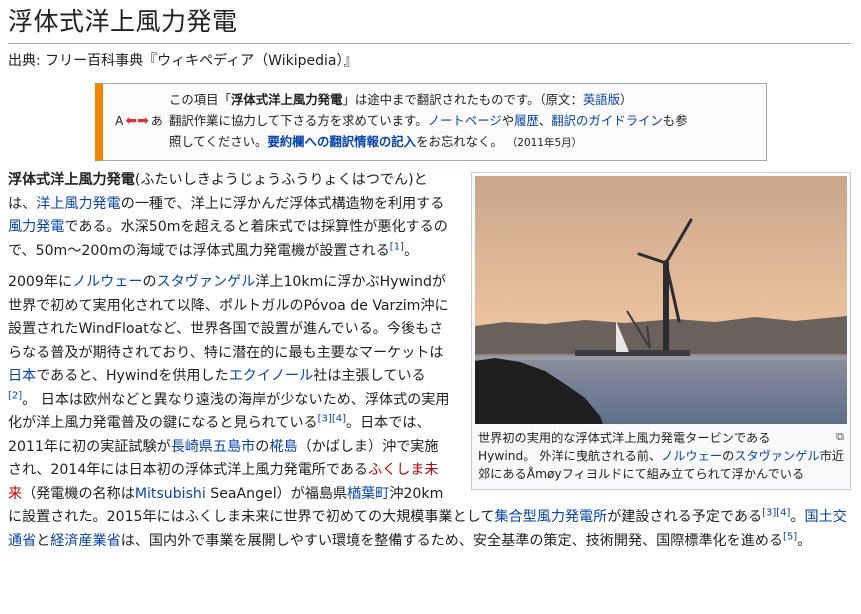  What do you see at coordinates (78, 204) in the screenshot?
I see `offshore-wind-link: 洋上風力発電` at bounding box center [78, 204].